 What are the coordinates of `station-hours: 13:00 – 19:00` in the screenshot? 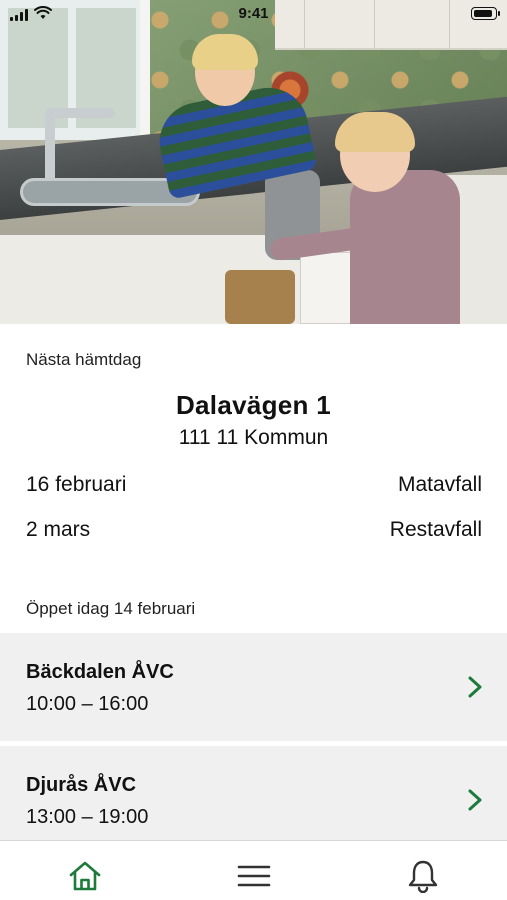 It's located at (87, 817).